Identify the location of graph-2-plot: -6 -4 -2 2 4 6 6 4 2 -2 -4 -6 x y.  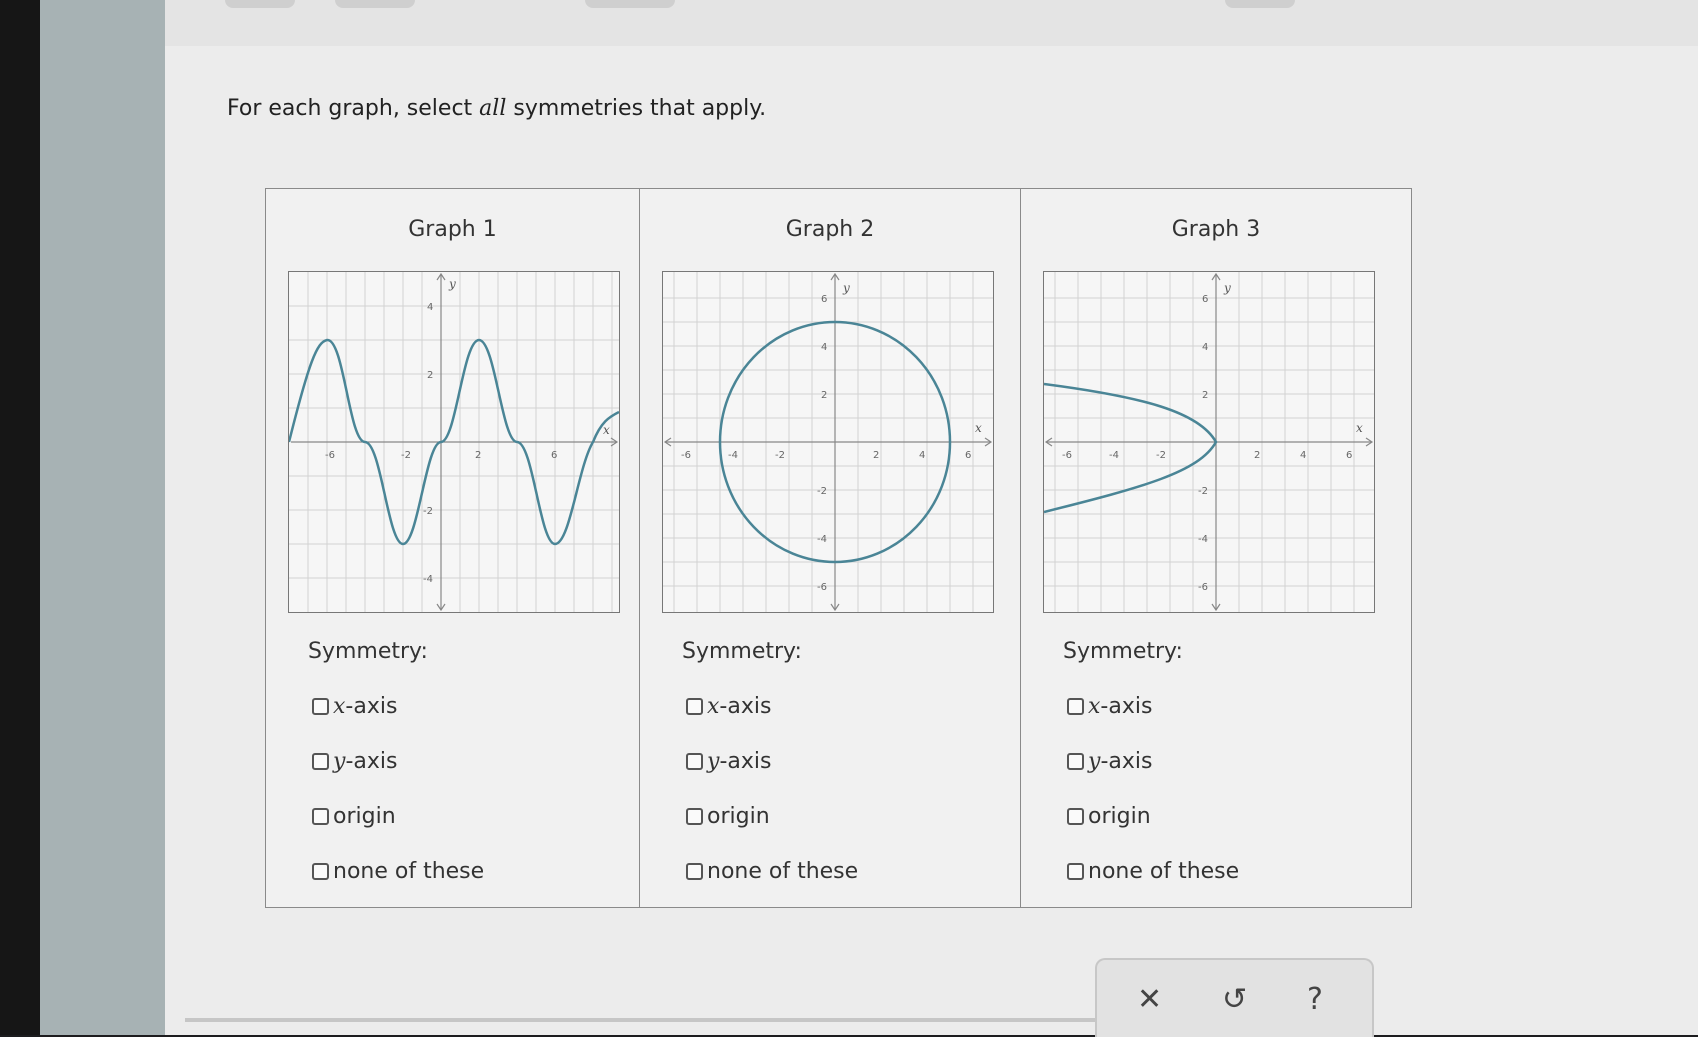
(828, 442).